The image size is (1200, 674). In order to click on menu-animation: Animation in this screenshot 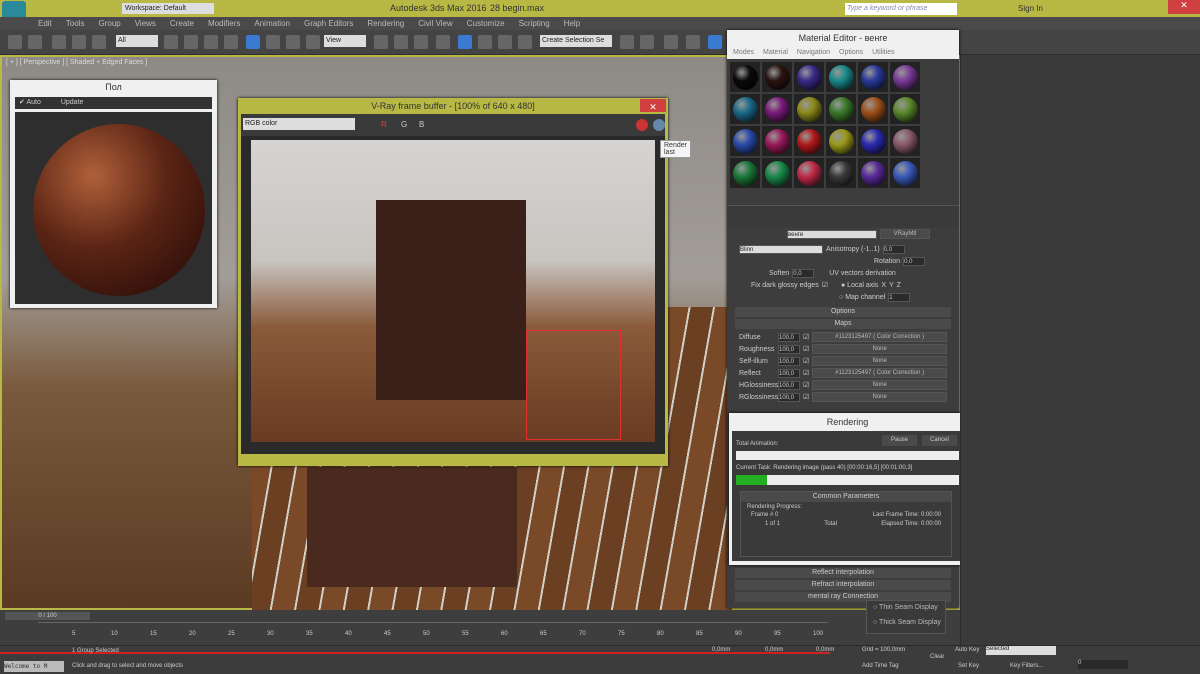, I will do `click(272, 23)`.